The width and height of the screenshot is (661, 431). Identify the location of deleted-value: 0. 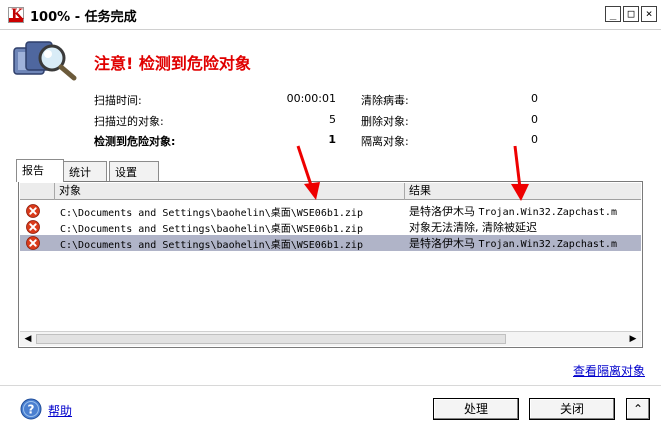
(534, 119).